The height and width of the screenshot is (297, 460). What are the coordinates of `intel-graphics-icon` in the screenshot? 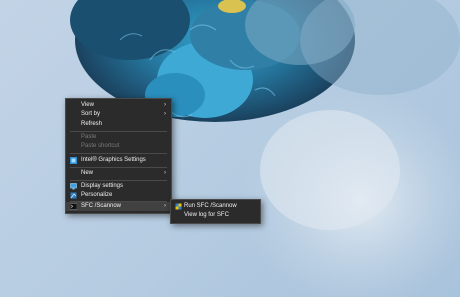 It's located at (73, 160).